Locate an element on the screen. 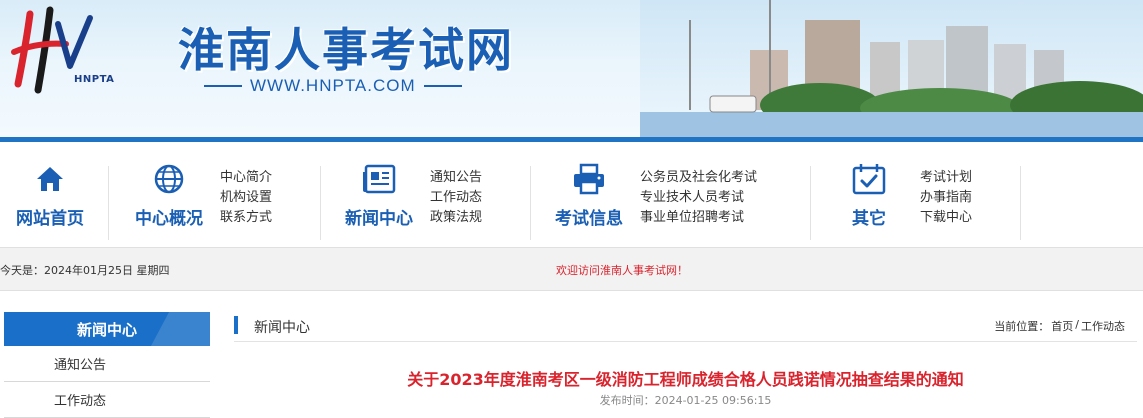 The width and height of the screenshot is (1143, 418). nav-group-home: 网站首页 is located at coordinates (54, 194).